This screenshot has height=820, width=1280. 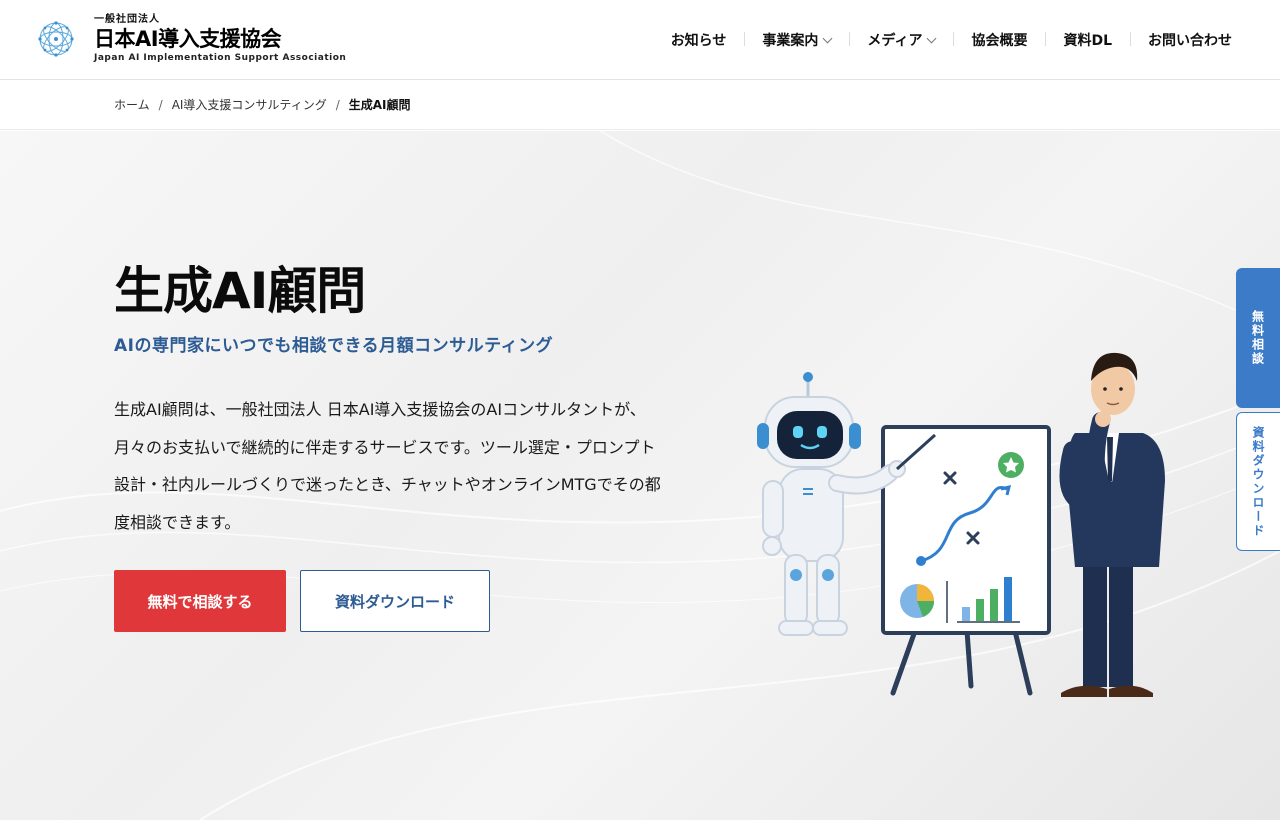 What do you see at coordinates (177, 522) in the screenshot?
I see `description-line: 度相談できます。` at bounding box center [177, 522].